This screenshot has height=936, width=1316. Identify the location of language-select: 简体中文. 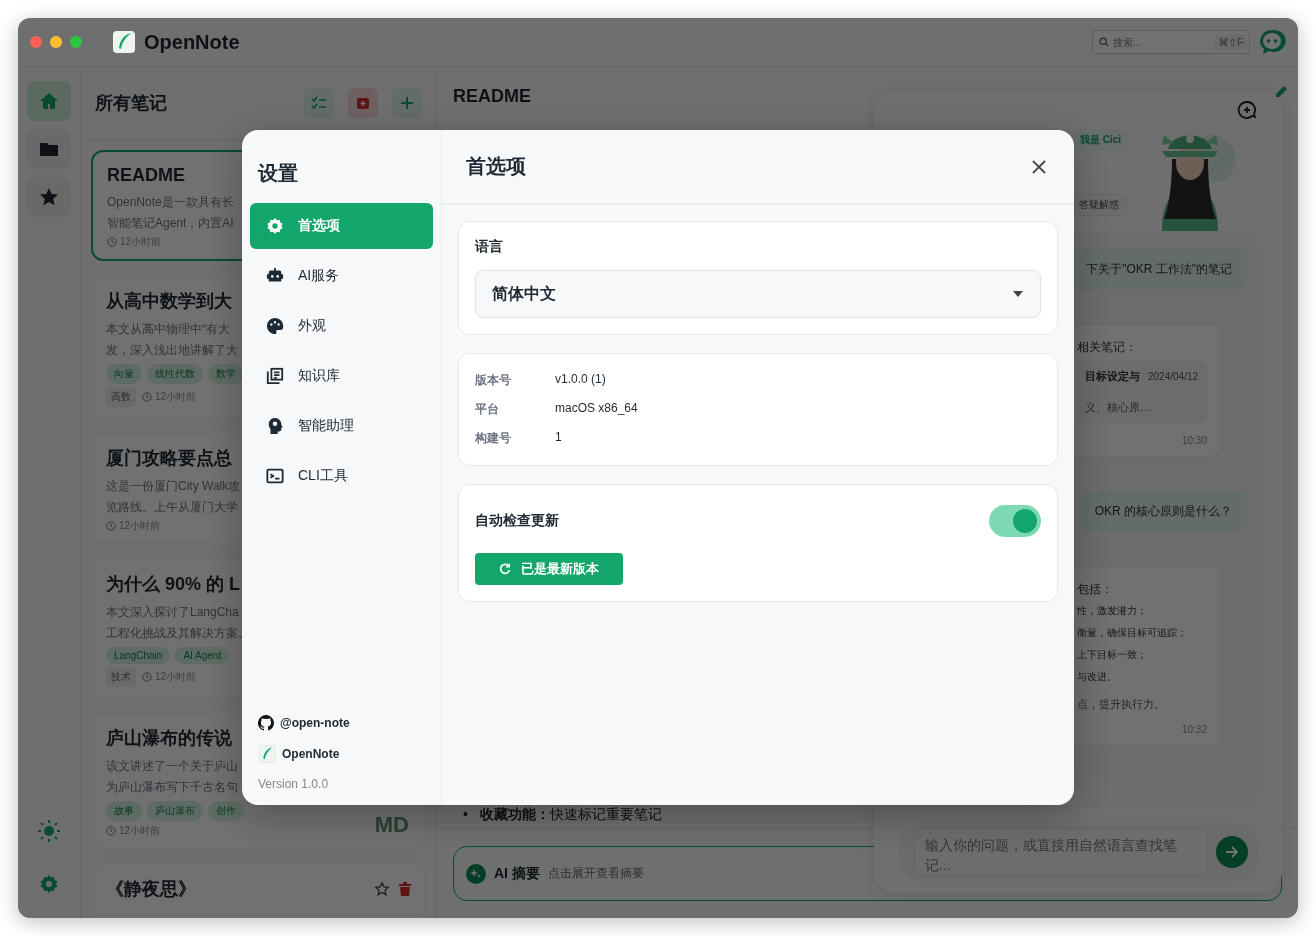
(758, 294).